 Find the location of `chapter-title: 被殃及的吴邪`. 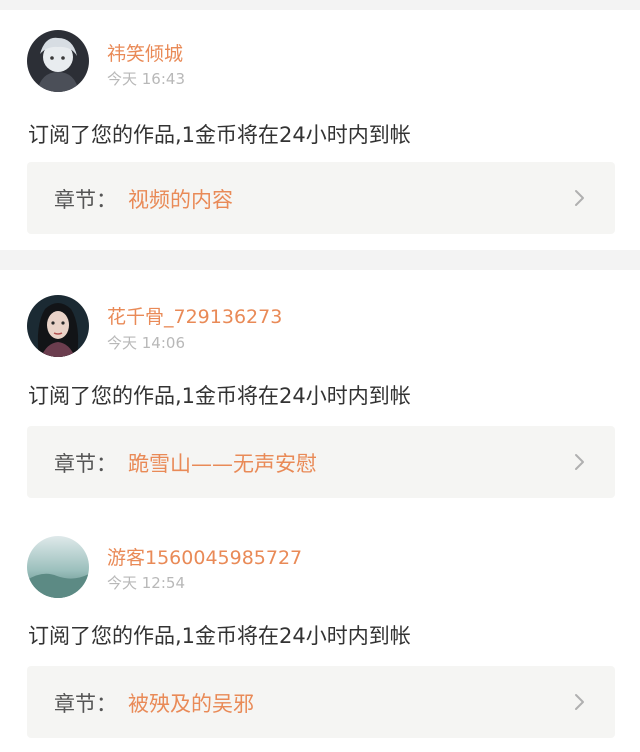

chapter-title: 被殃及的吴邪 is located at coordinates (191, 704).